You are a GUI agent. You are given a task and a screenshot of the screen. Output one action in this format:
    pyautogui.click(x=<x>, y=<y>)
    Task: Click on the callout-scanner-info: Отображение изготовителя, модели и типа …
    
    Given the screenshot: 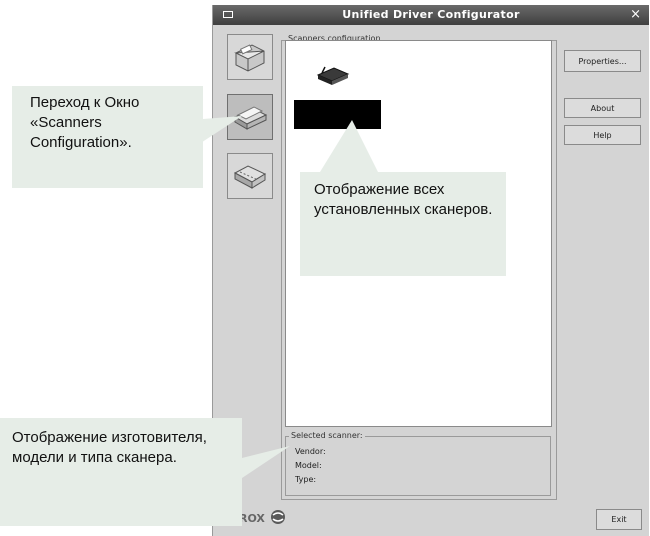 What is the action you would take?
    pyautogui.click(x=121, y=472)
    